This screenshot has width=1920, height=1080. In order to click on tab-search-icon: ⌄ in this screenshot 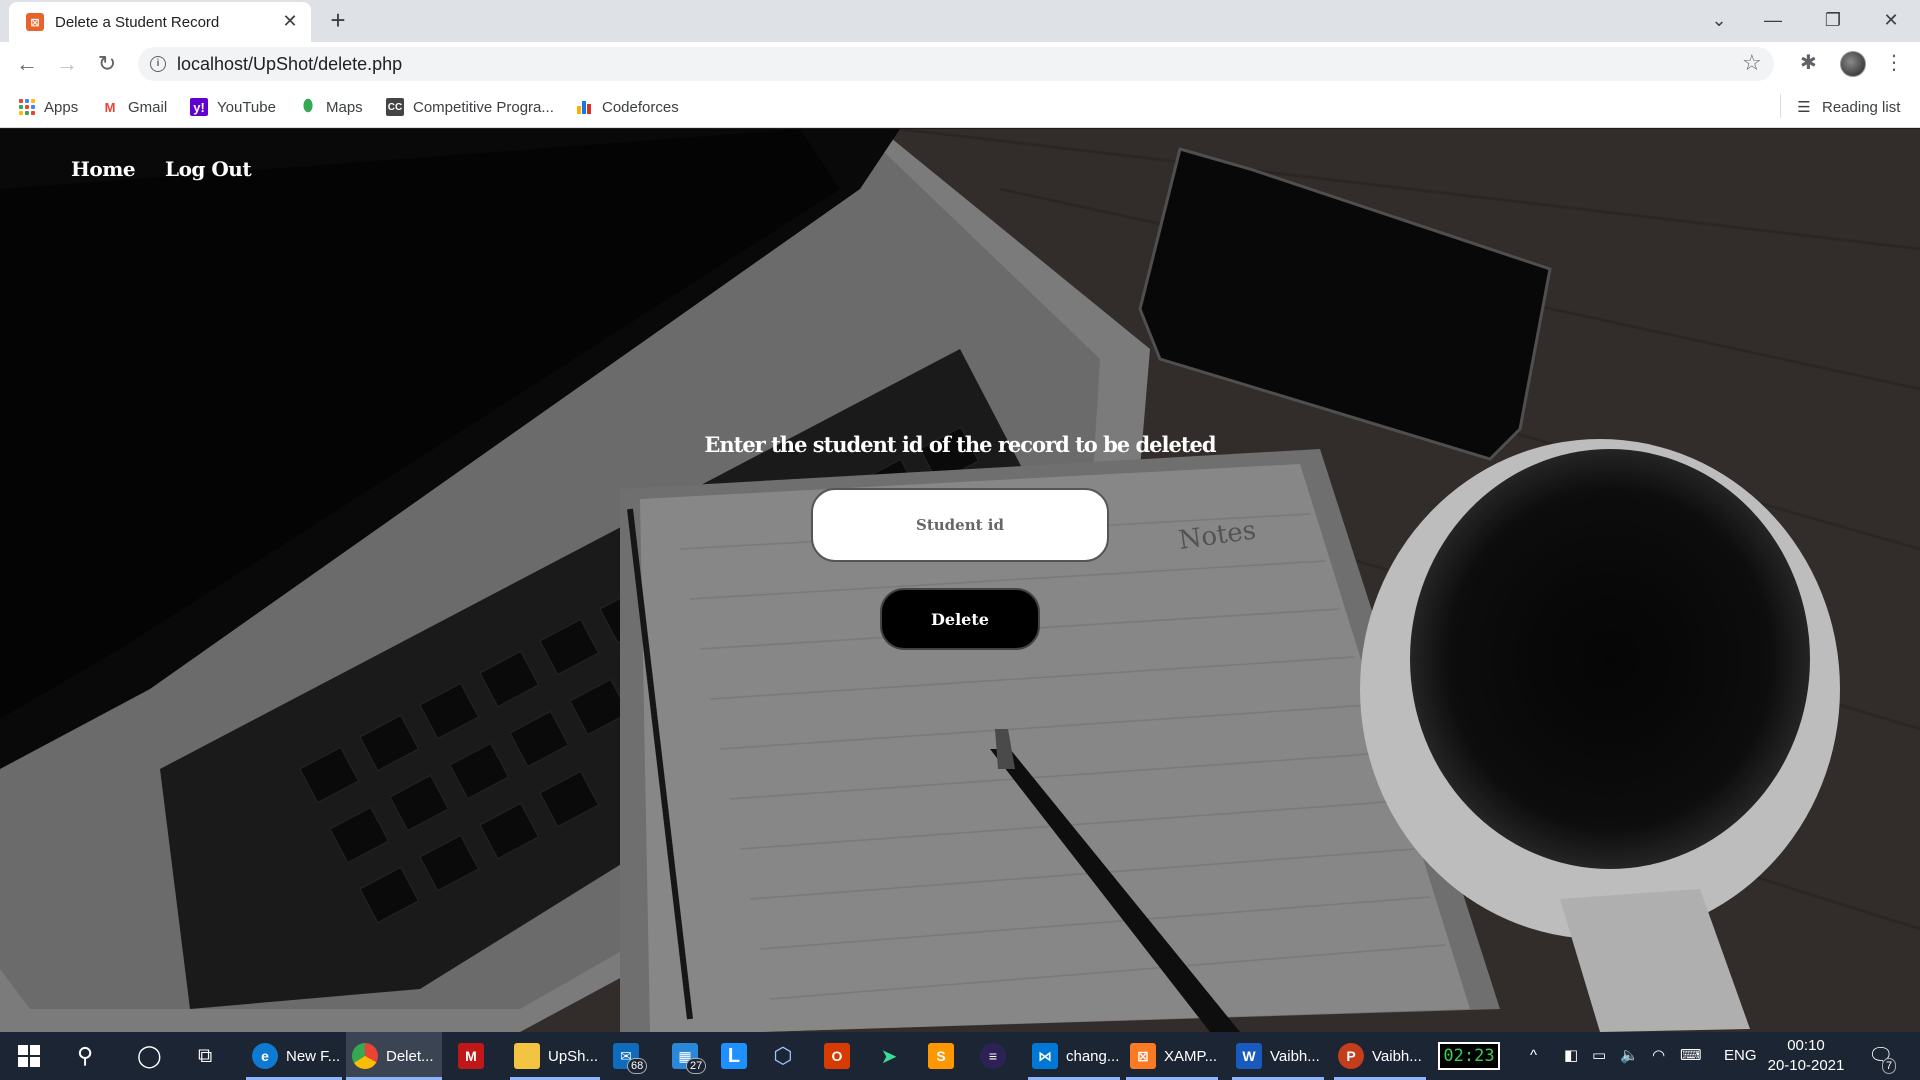, I will do `click(1719, 20)`.